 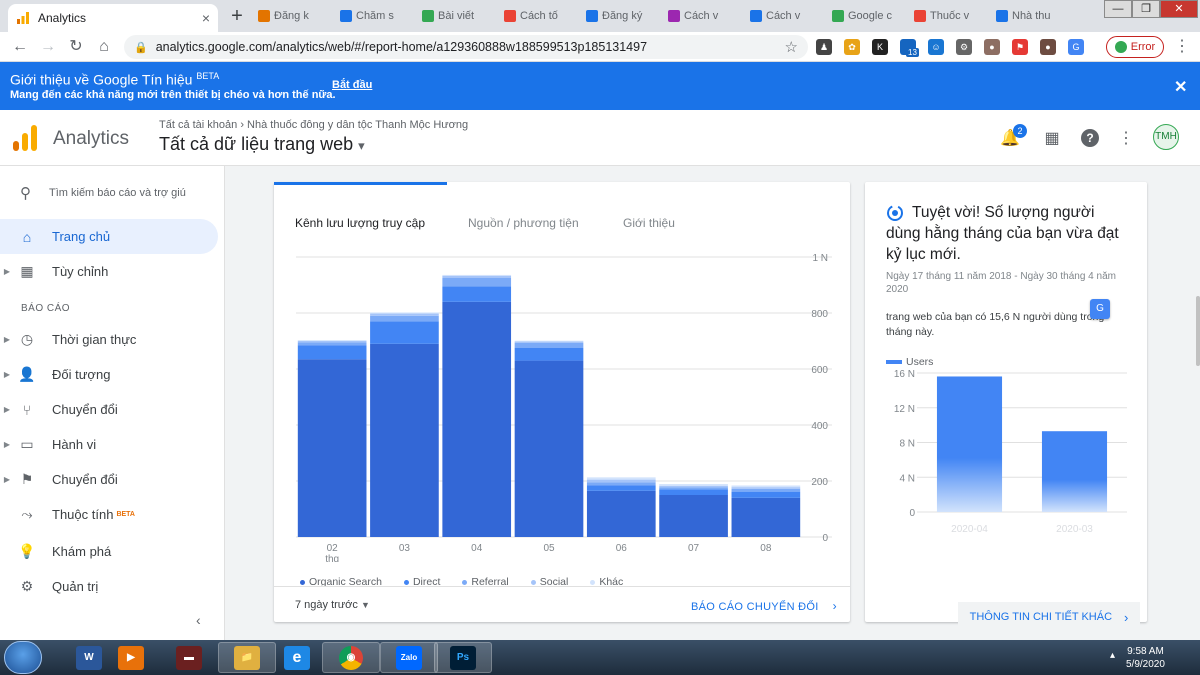 What do you see at coordinates (76, 47) in the screenshot?
I see `reload-icon: ↻` at bounding box center [76, 47].